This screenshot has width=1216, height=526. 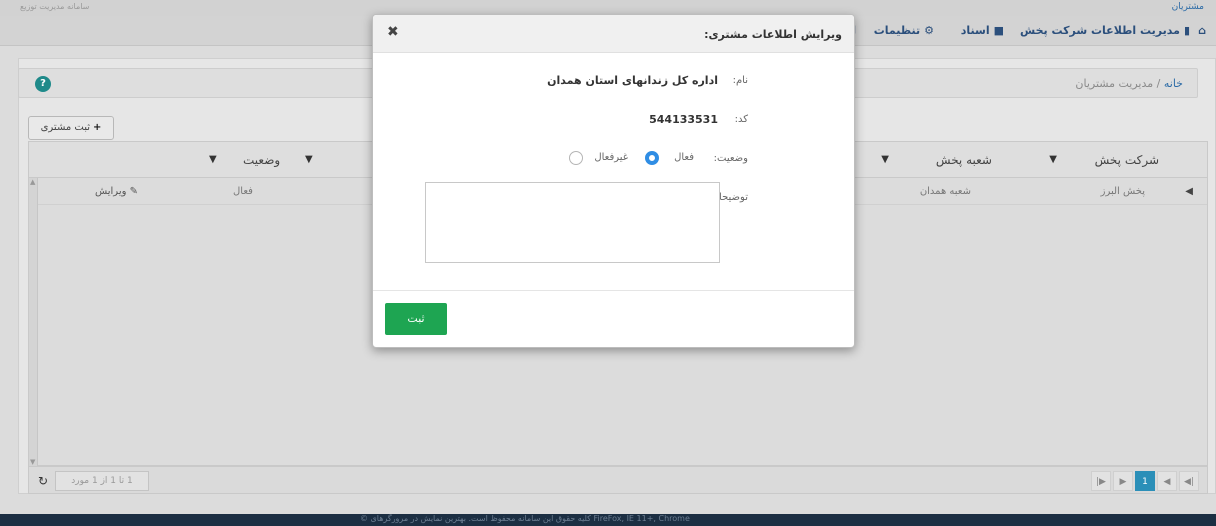 I want to click on modal-header: ویرایش اطلاعات مشتری: ✖, so click(x=613, y=34).